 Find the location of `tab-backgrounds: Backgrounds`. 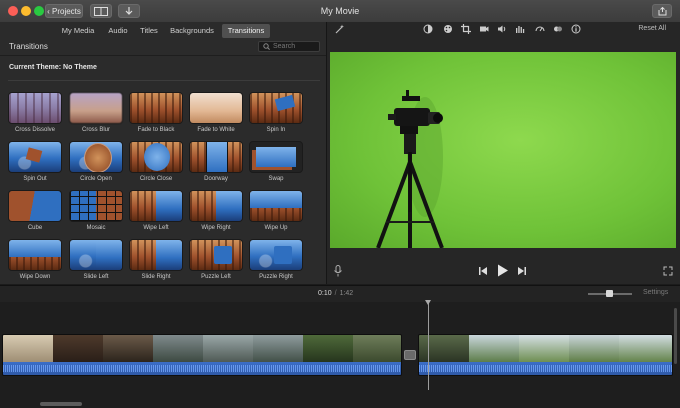

tab-backgrounds: Backgrounds is located at coordinates (192, 31).